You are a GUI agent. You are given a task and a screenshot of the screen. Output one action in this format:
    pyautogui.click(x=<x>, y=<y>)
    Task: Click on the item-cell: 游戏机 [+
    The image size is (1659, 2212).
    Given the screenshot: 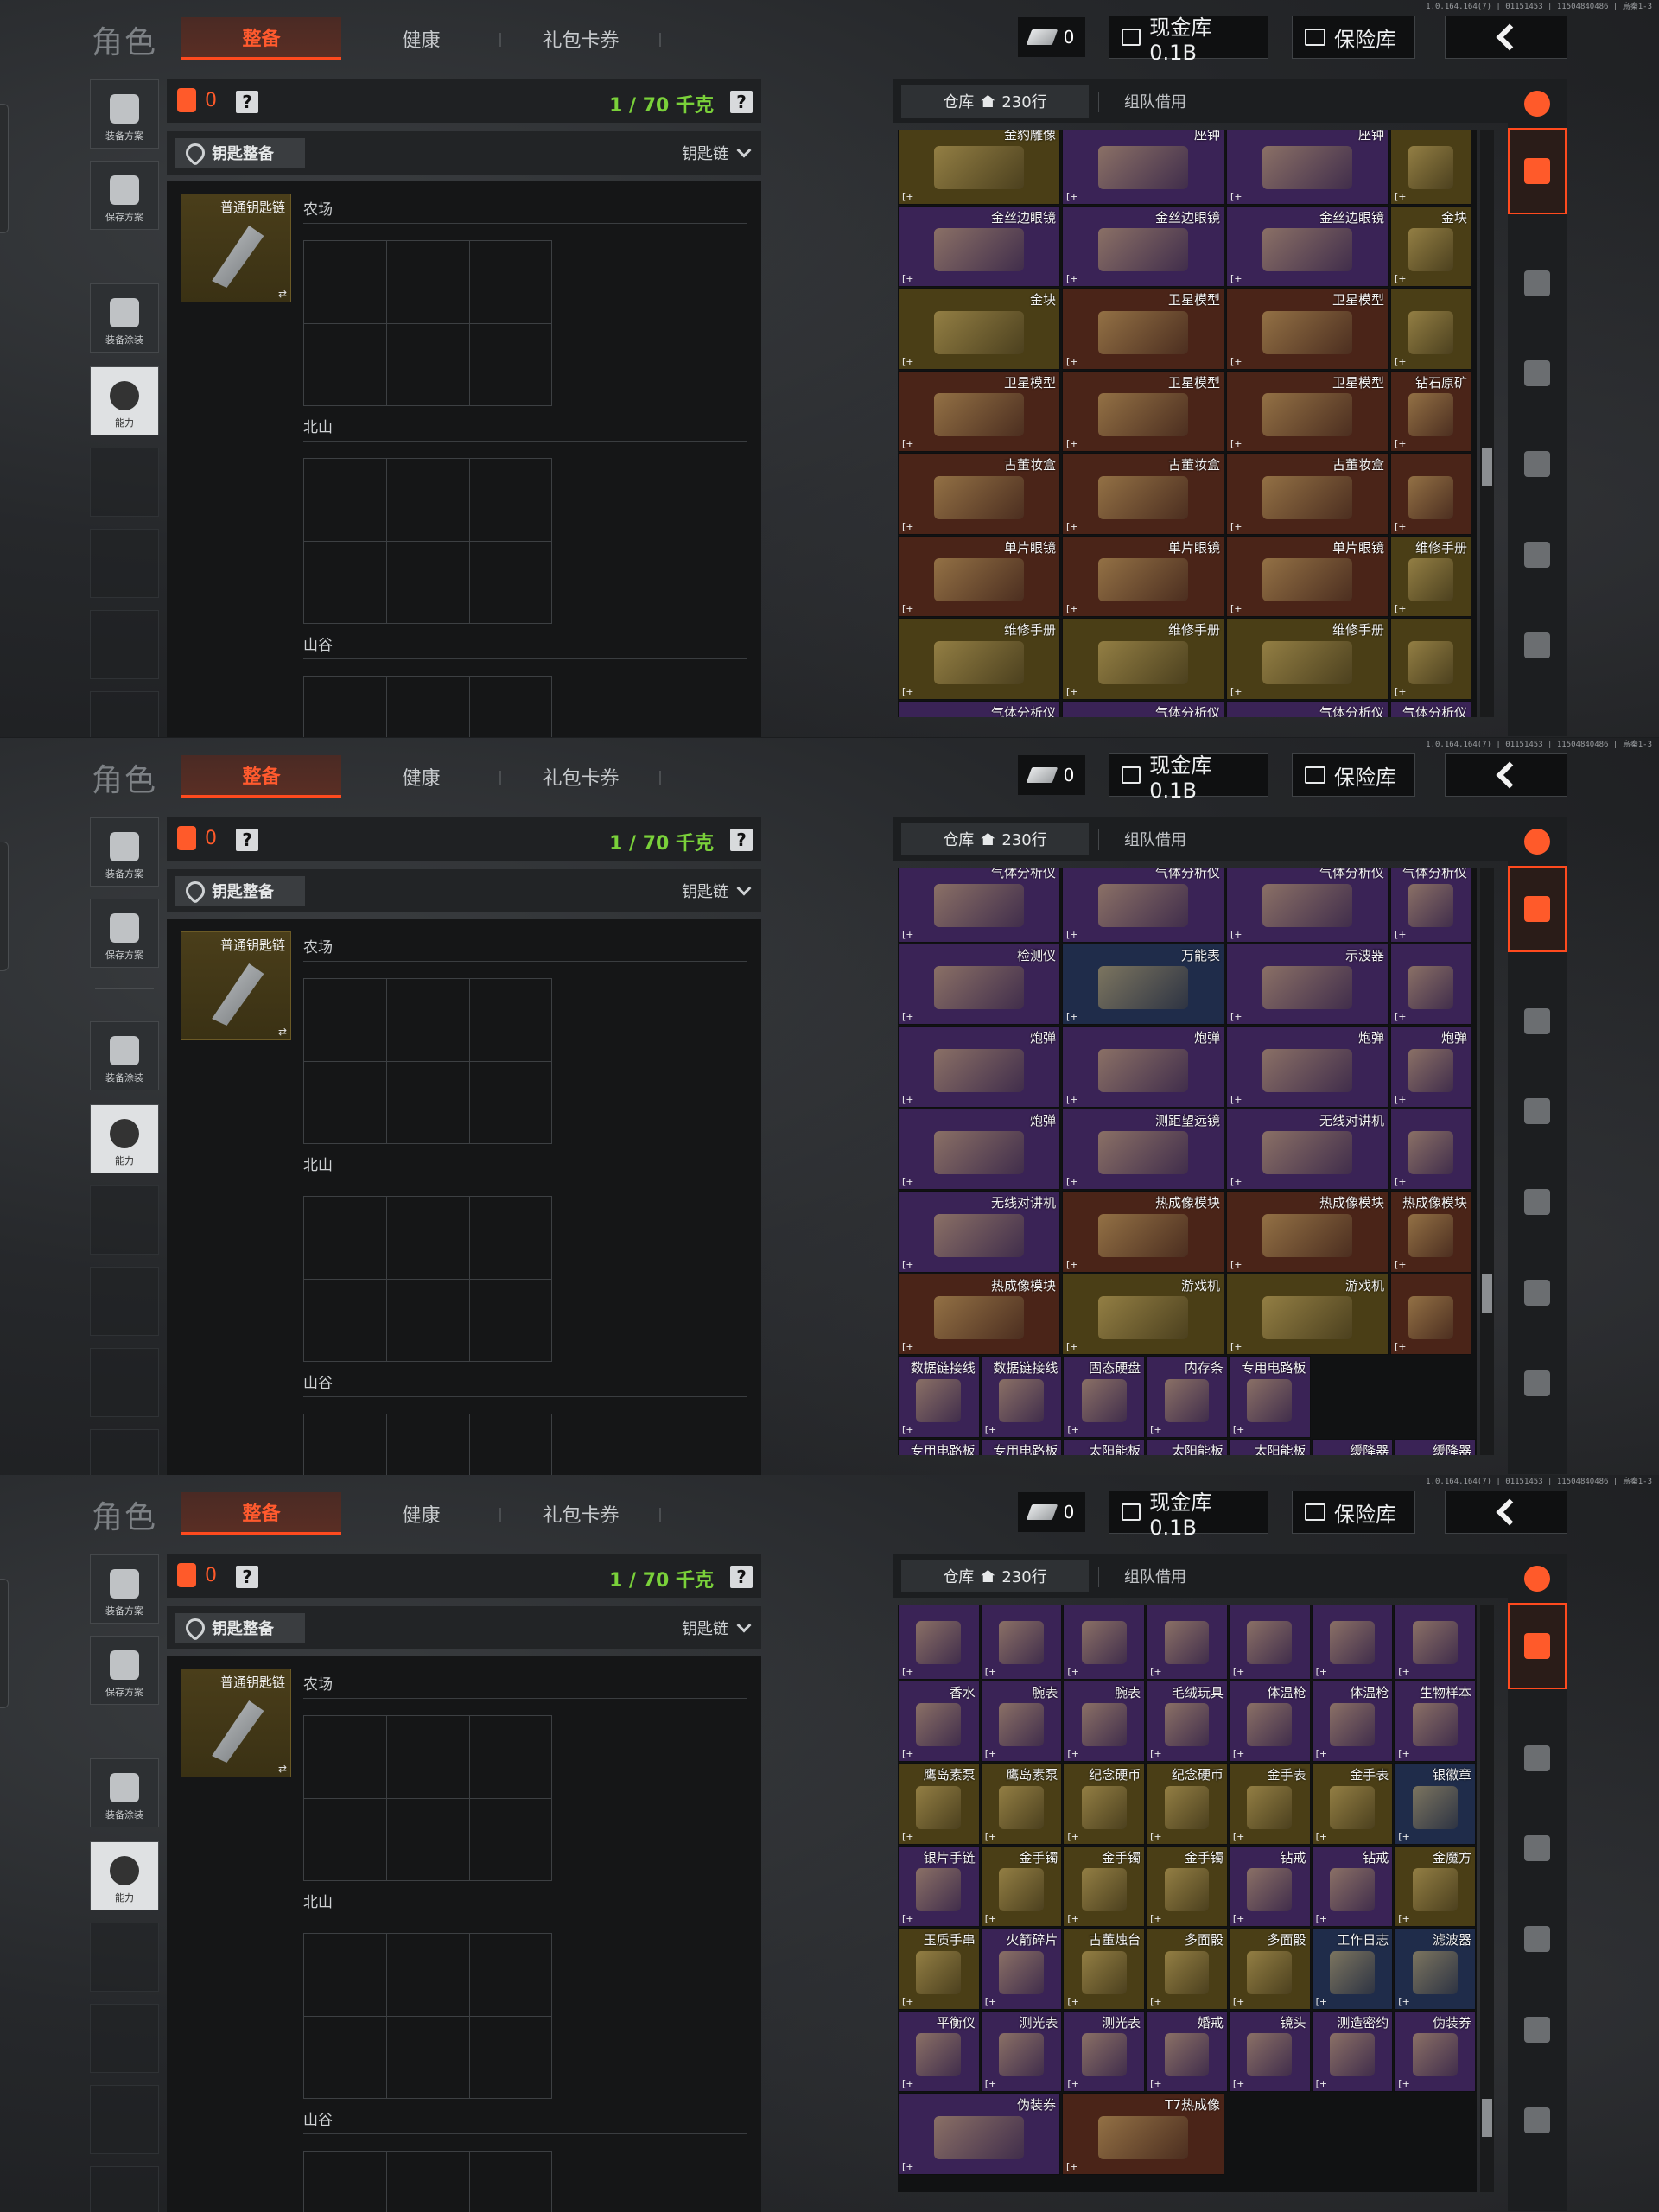 What is the action you would take?
    pyautogui.click(x=1307, y=1314)
    